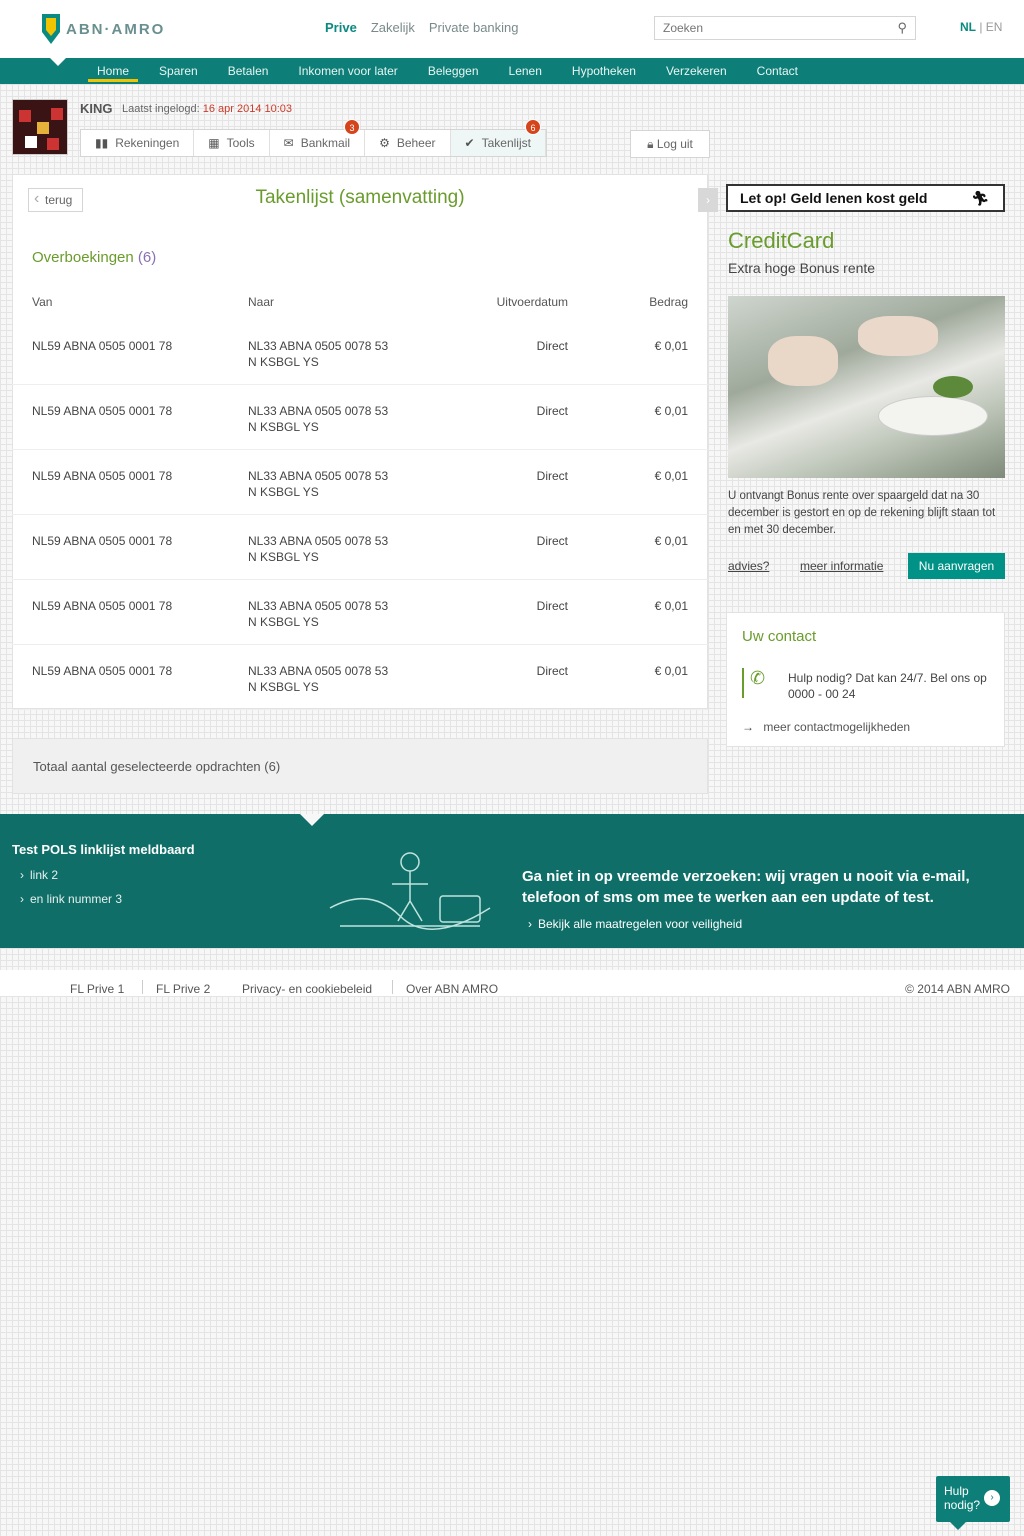 This screenshot has height=1536, width=1024. I want to click on column-header-naar: Naar, so click(261, 302).